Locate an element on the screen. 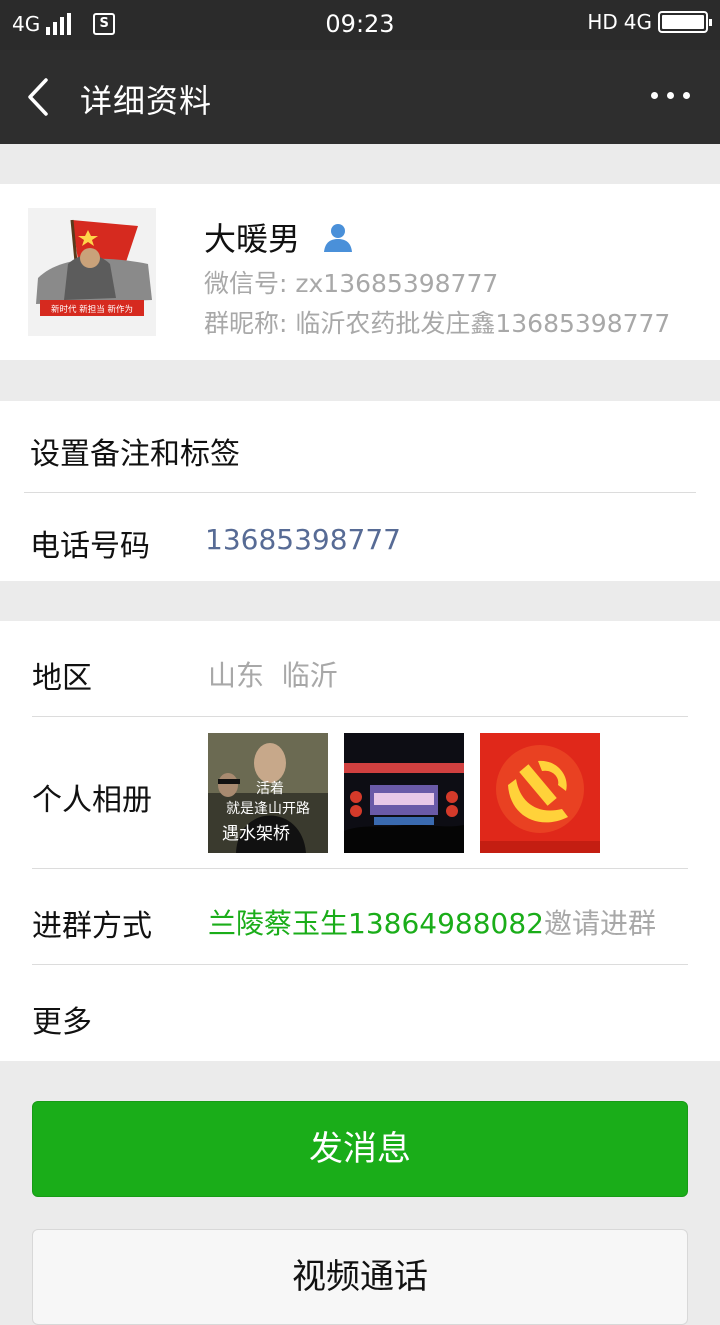 The image size is (720, 1325). phone-row: 电话号码 13685398777 is located at coordinates (360, 537).